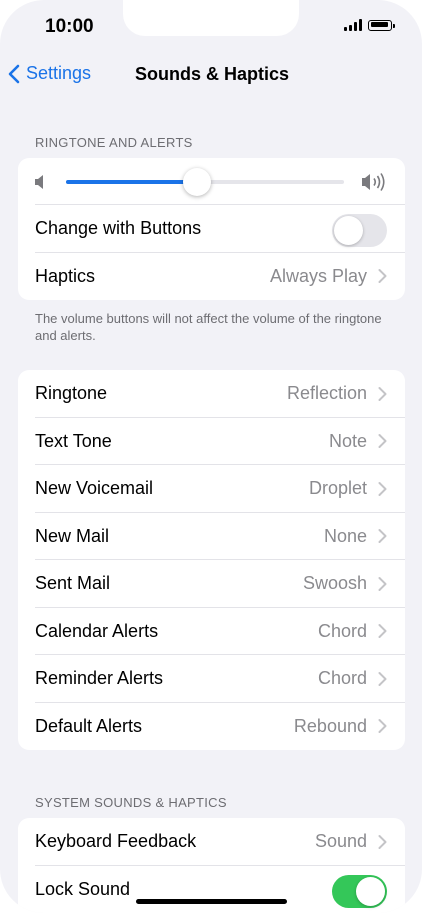 The image size is (422, 913). What do you see at coordinates (337, 488) in the screenshot?
I see `sound-setting-value: Droplet` at bounding box center [337, 488].